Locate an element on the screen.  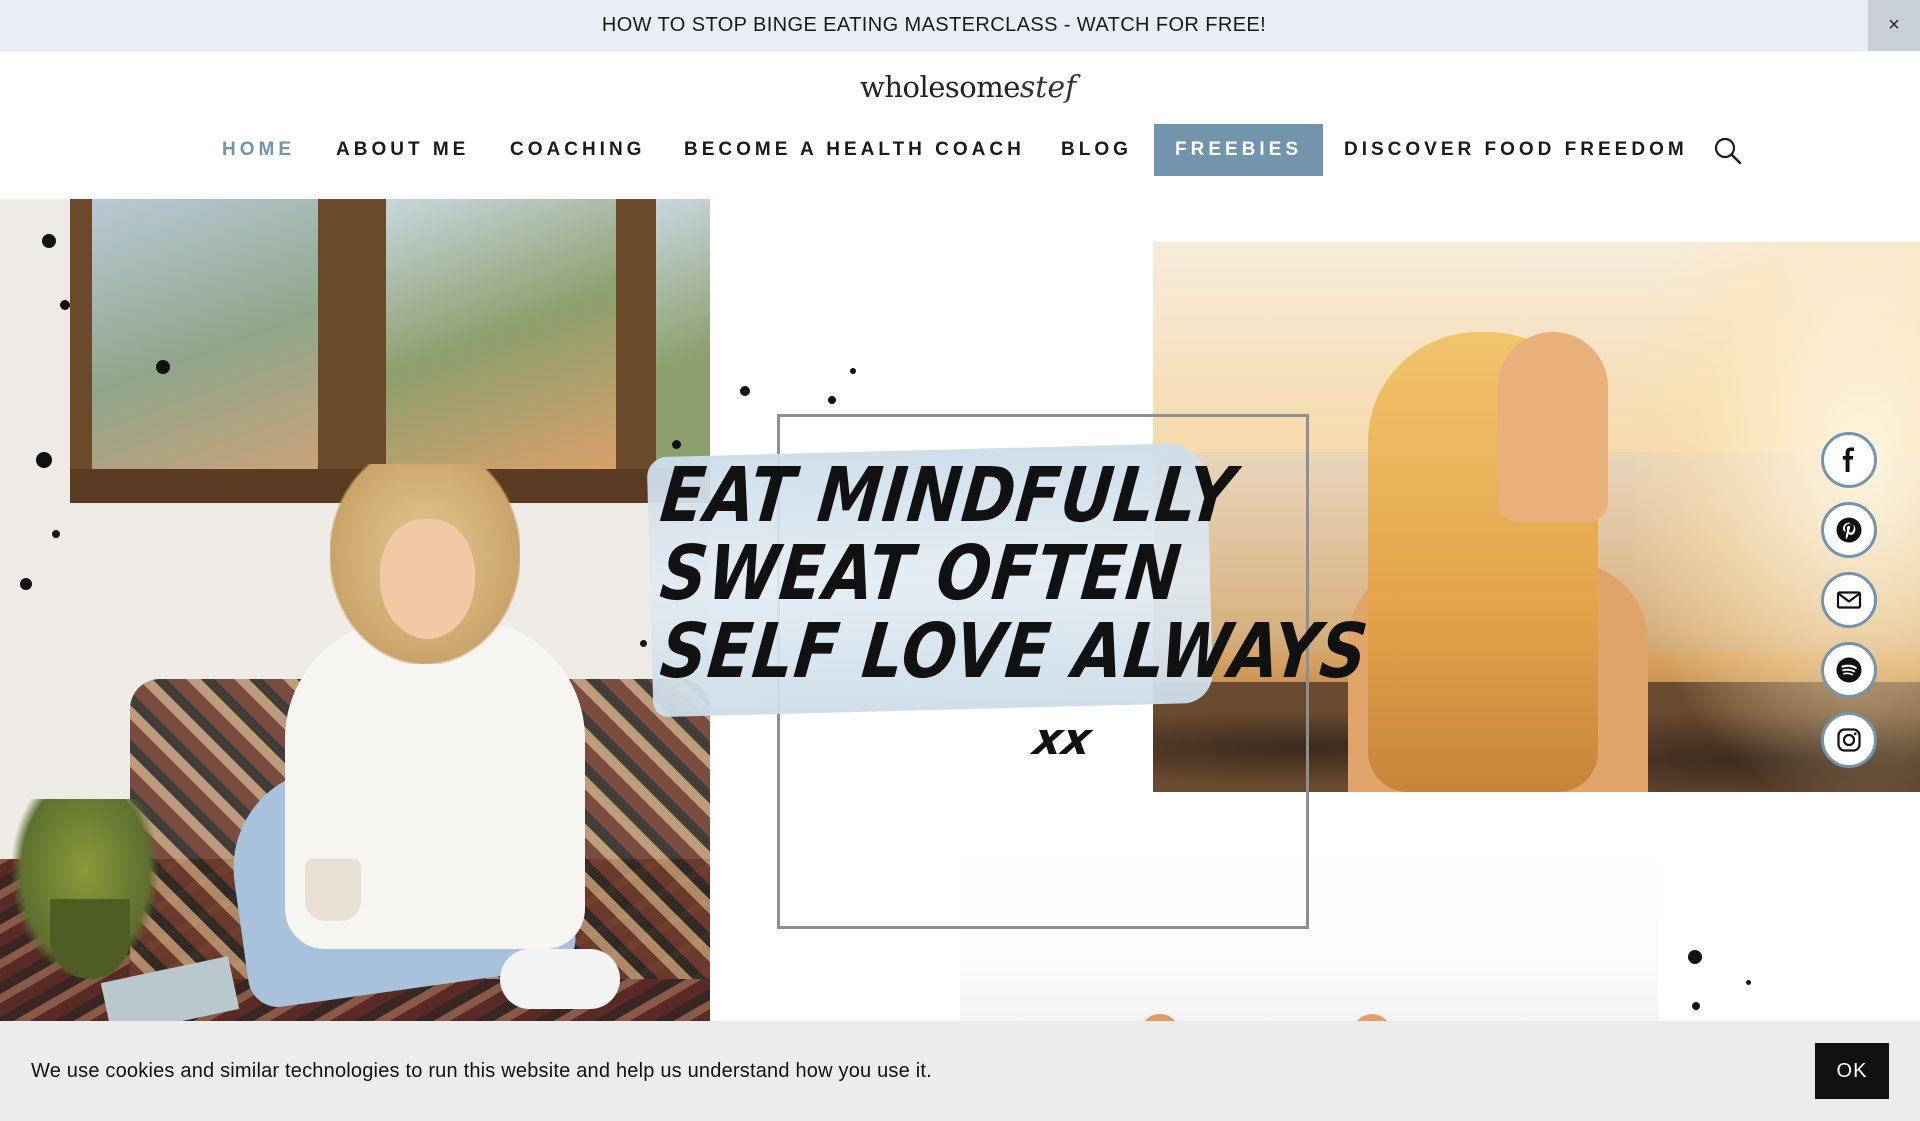
logo-wordmark: wholesome is located at coordinates (940, 87).